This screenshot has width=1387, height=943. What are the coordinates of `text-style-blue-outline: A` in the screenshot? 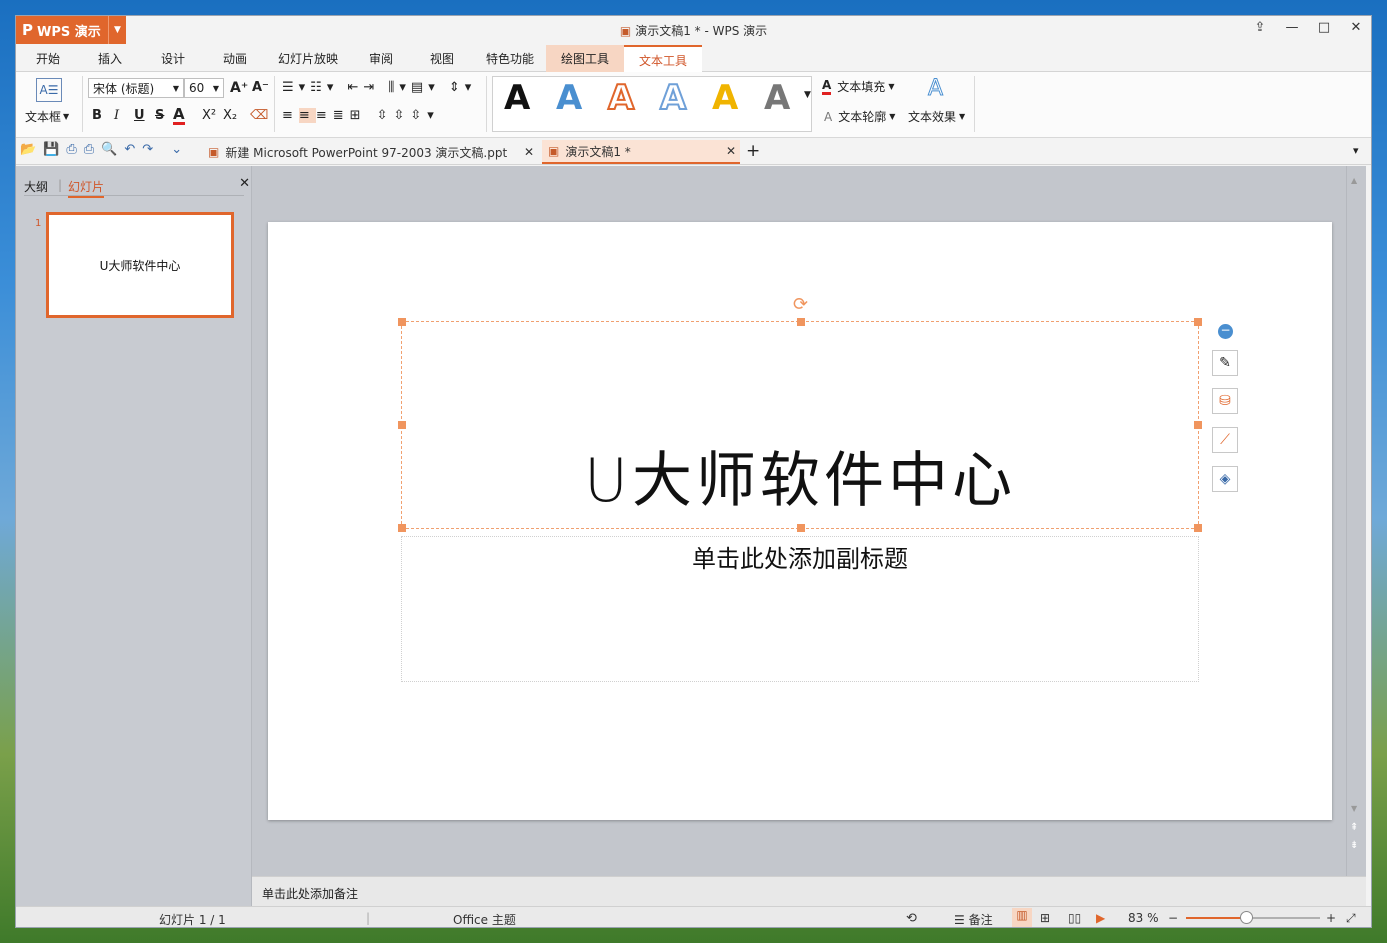 It's located at (673, 98).